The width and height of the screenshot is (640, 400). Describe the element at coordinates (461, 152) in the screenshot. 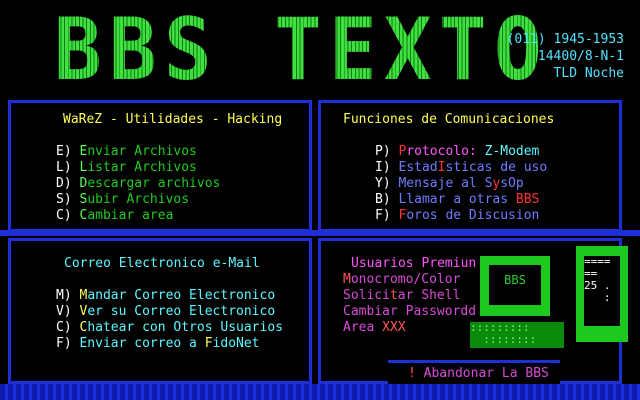

I see `menu-item-protocolo: P) Protocolo: Z-Modem` at that location.